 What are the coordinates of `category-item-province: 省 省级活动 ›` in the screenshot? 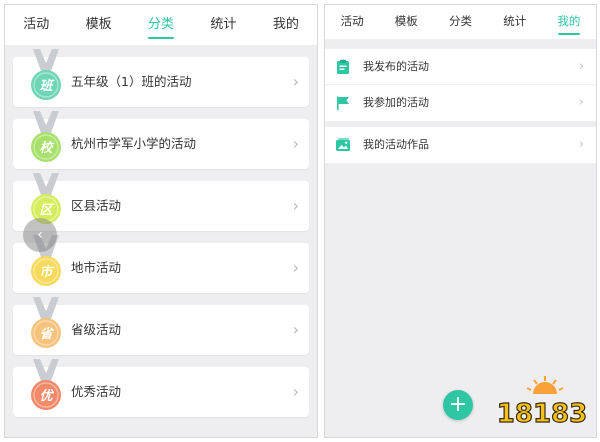 It's located at (161, 326).